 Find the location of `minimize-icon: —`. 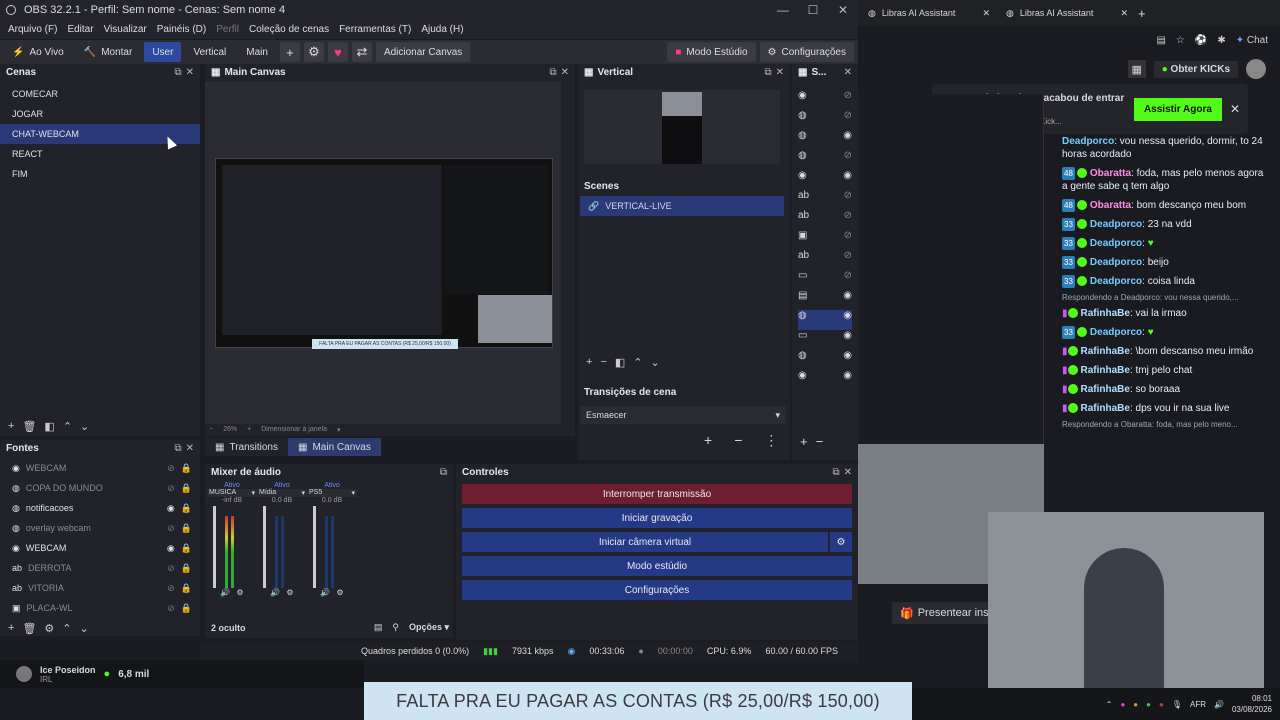

minimize-icon: — is located at coordinates (783, 10).